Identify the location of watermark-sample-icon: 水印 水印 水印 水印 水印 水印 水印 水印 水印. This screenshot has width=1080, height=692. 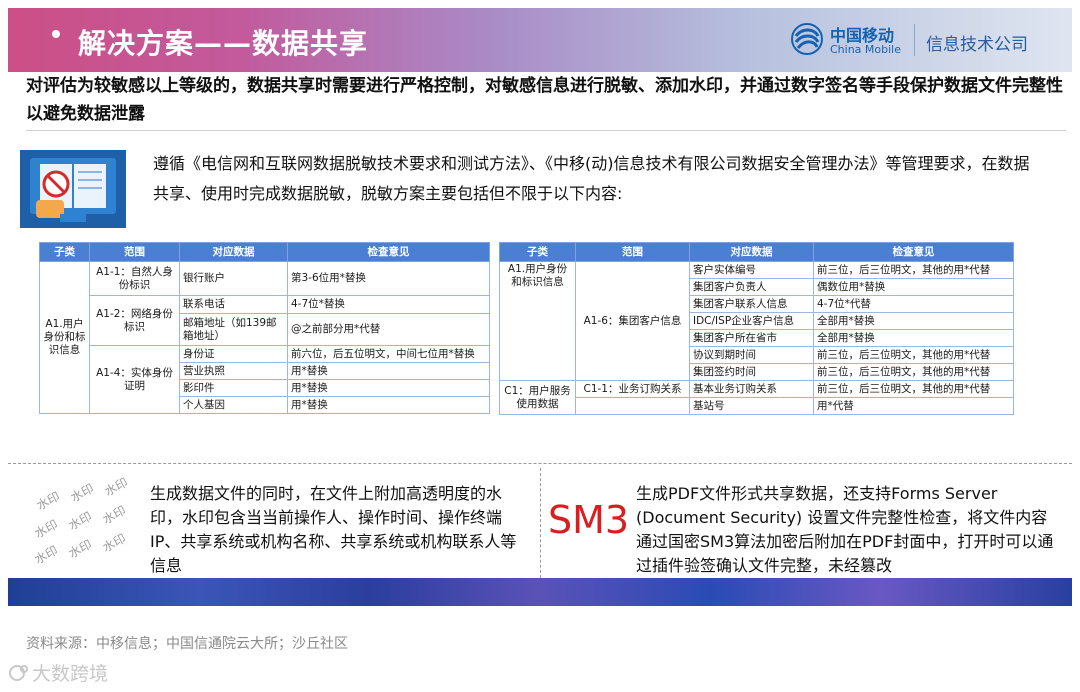
(87, 521).